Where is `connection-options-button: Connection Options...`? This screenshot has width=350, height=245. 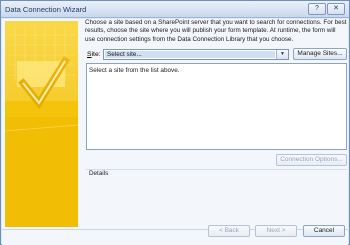 connection-options-button: Connection Options... is located at coordinates (311, 160).